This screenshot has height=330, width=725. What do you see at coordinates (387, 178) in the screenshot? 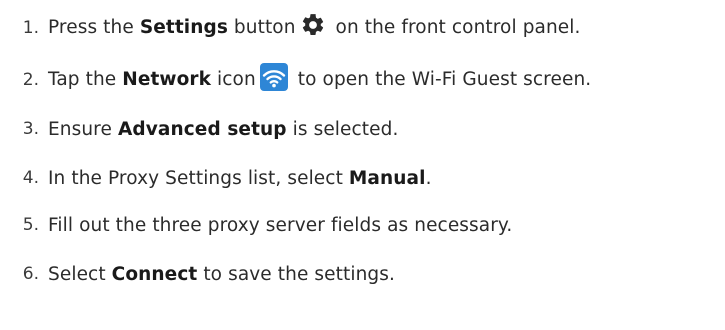
I see `manual-label: Manual` at bounding box center [387, 178].